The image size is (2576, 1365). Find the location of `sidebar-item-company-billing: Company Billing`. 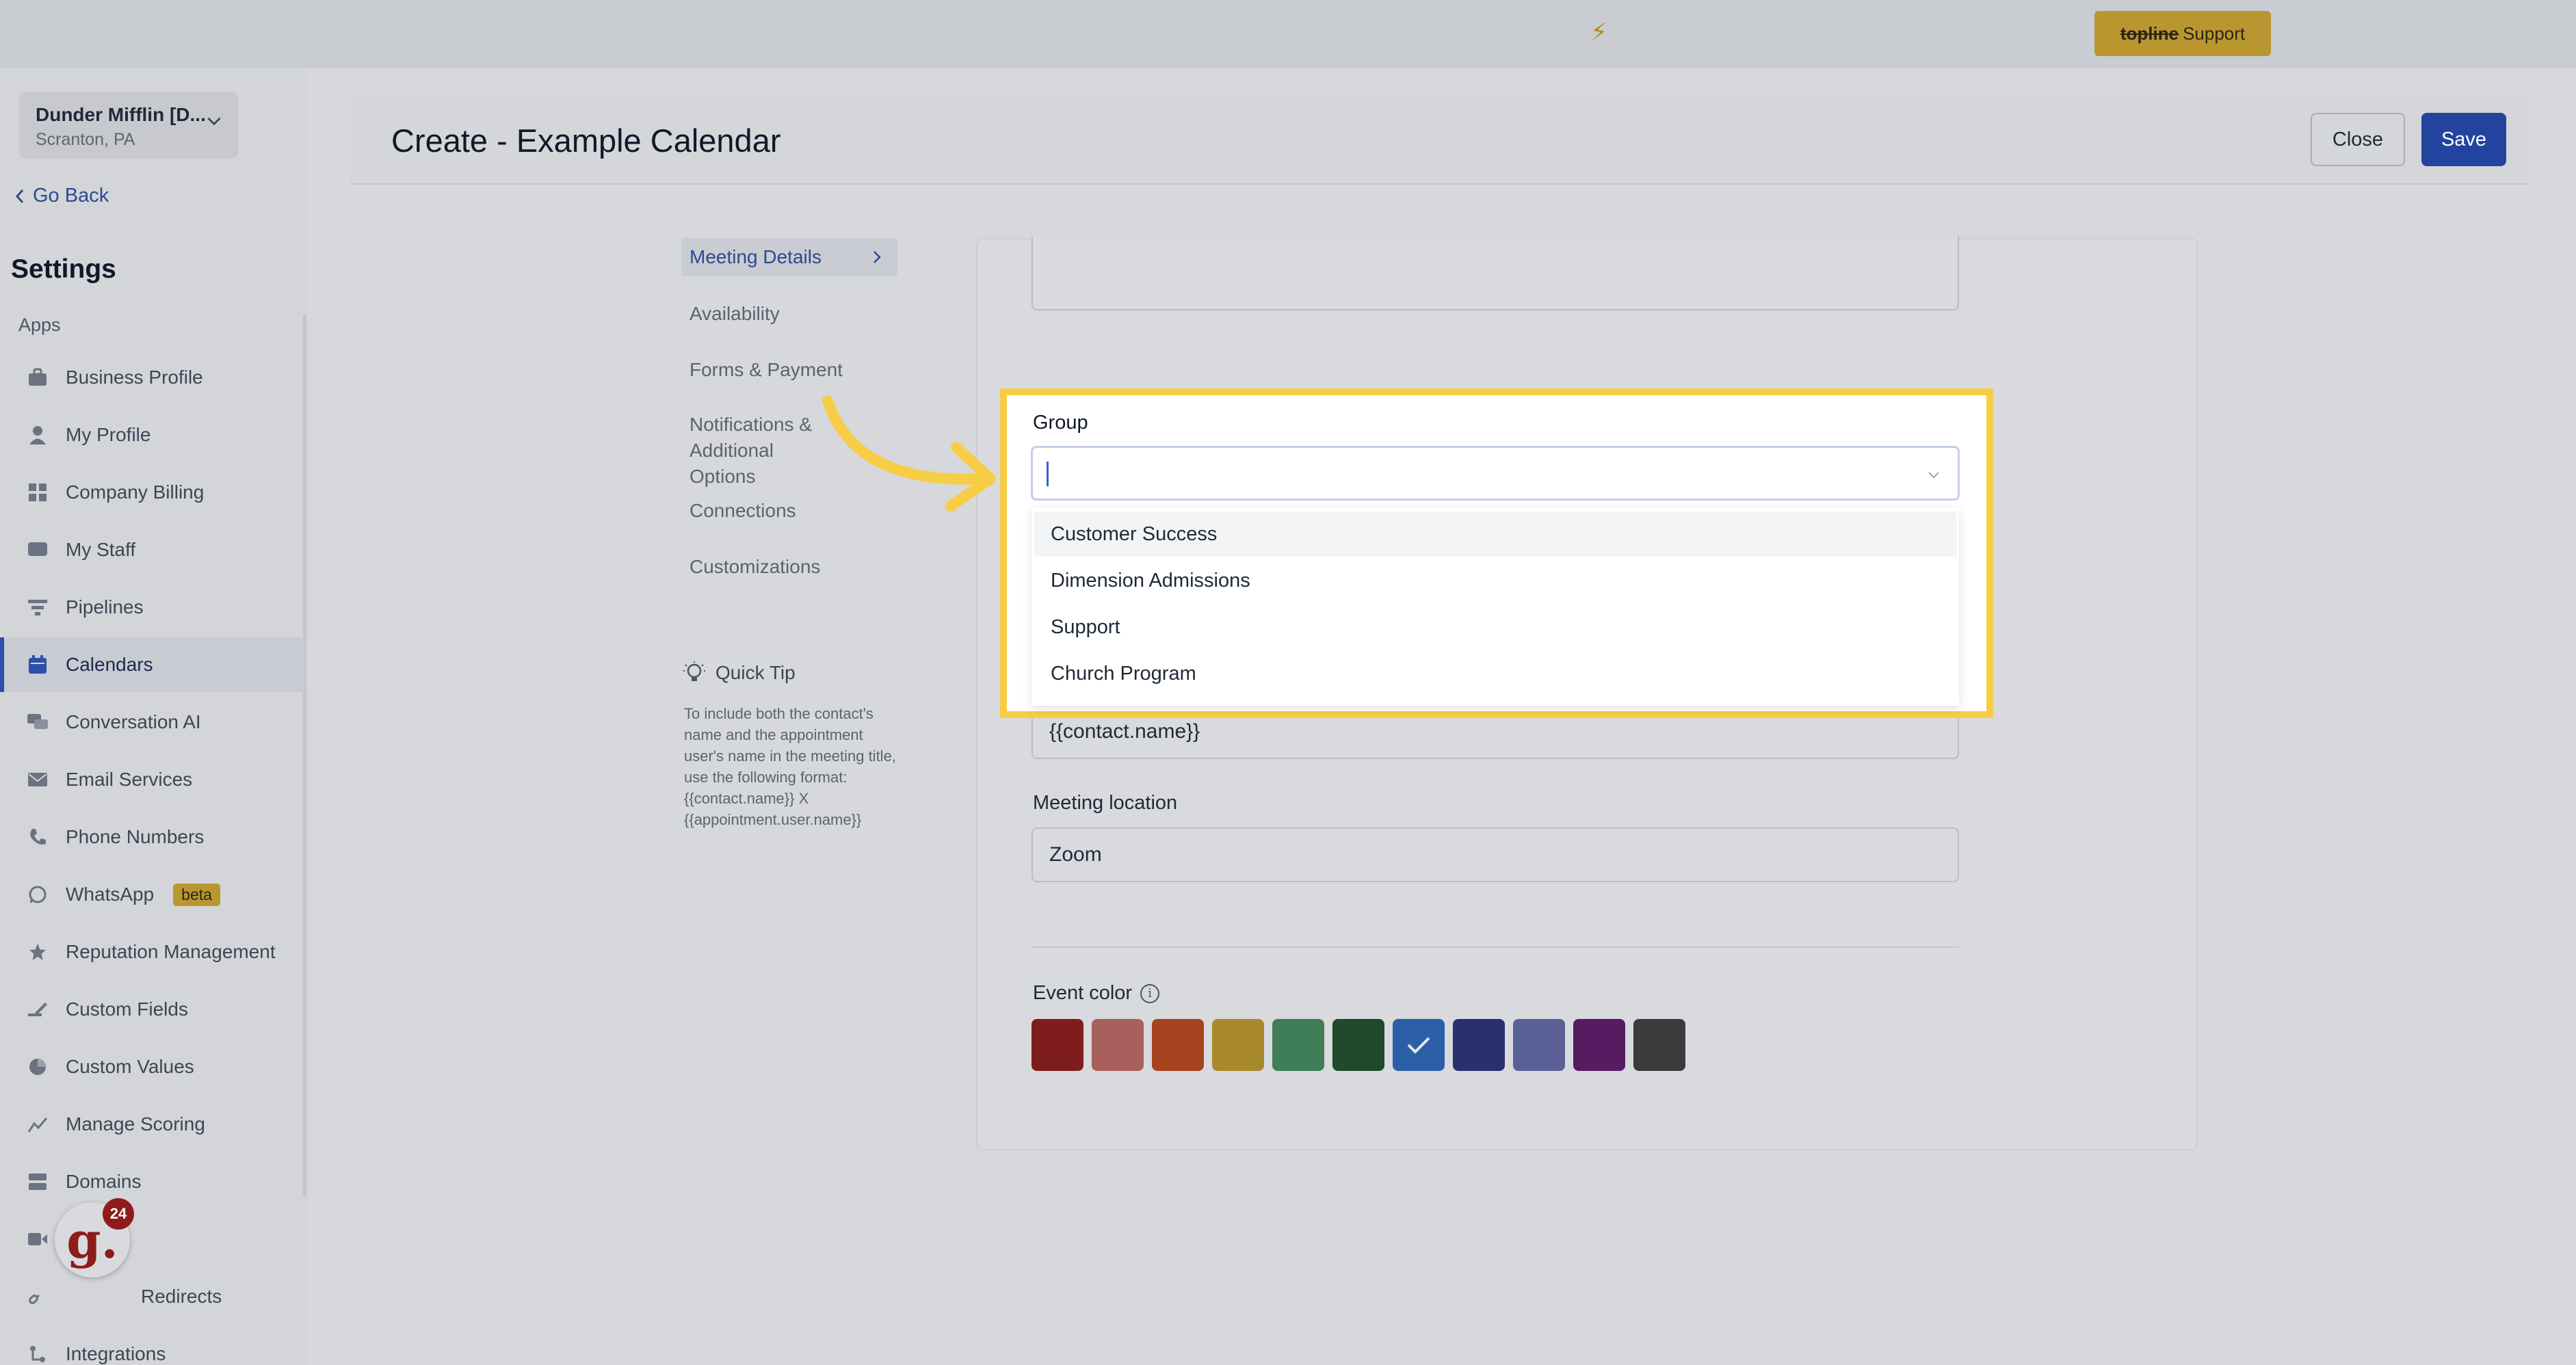

sidebar-item-company-billing: Company Billing is located at coordinates (152, 492).